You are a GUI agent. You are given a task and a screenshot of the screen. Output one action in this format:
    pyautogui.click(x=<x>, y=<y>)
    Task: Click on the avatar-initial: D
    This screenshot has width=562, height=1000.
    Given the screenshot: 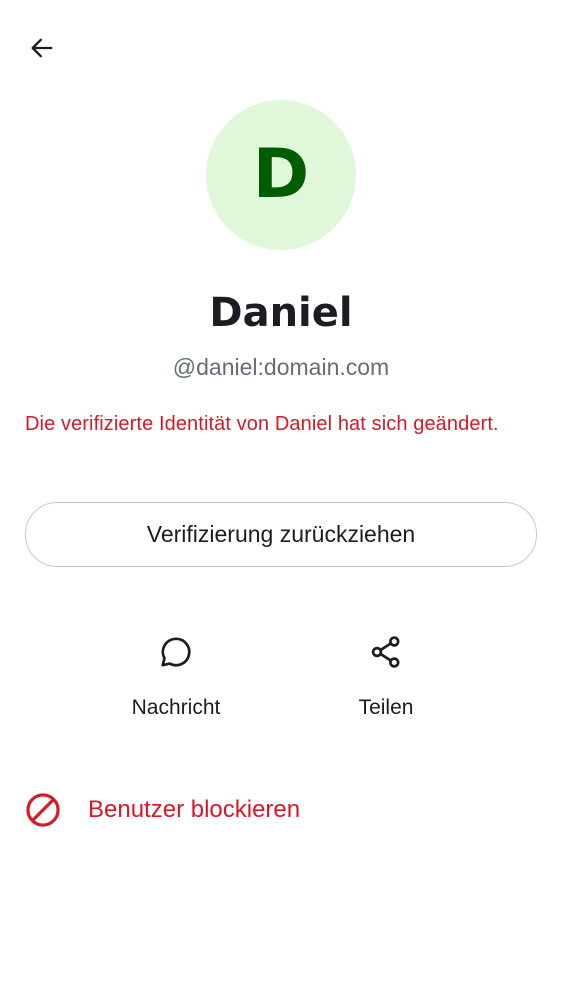 What is the action you would take?
    pyautogui.click(x=281, y=174)
    